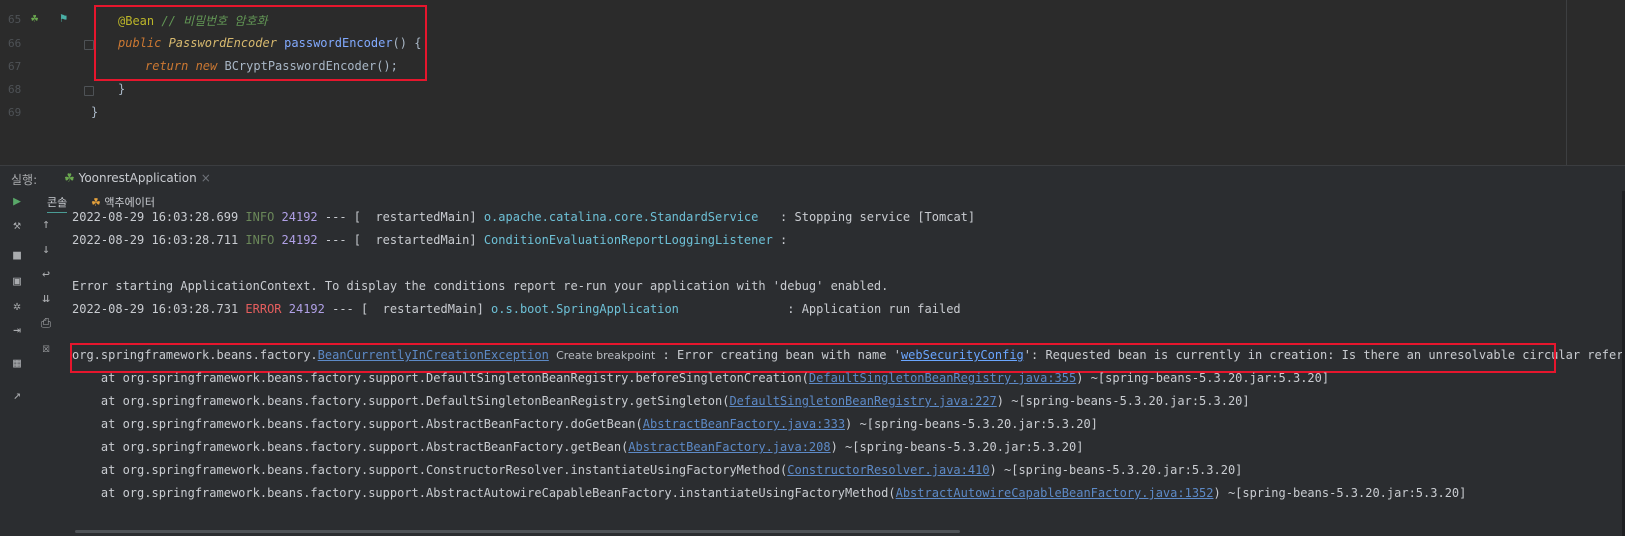 Image resolution: width=1625 pixels, height=536 pixels. I want to click on tab-console: 콘솔, so click(57, 204).